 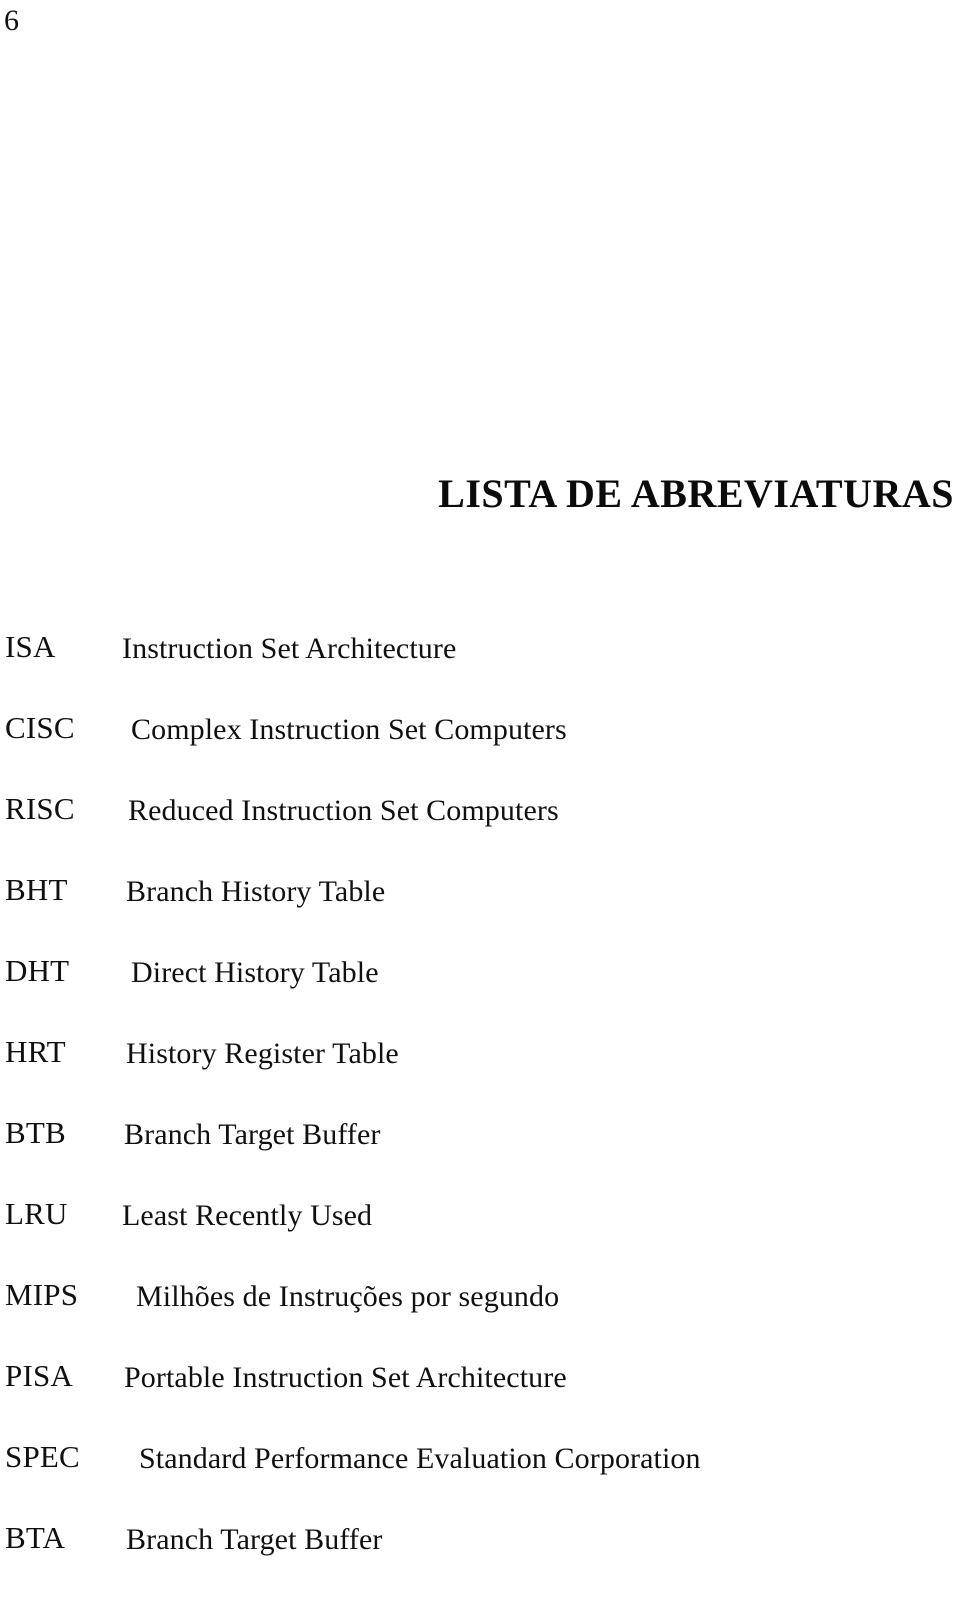 I want to click on abbreviation-term: SPEC, so click(x=42, y=1456).